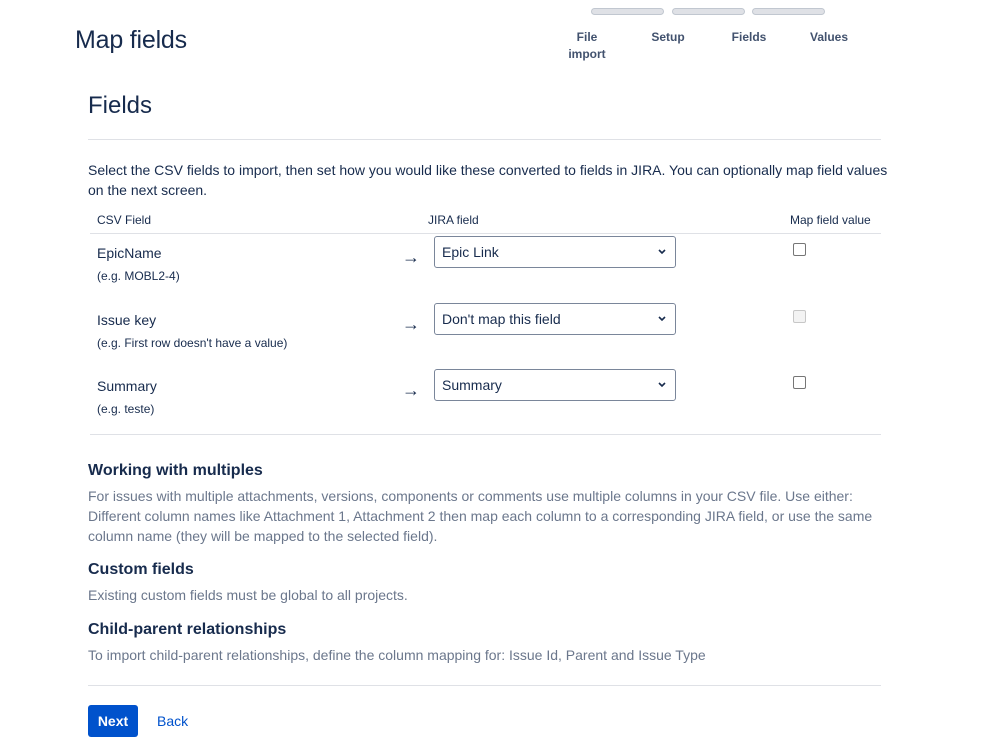 The image size is (998, 754). I want to click on tracker-step-setup: Setup, so click(668, 37).